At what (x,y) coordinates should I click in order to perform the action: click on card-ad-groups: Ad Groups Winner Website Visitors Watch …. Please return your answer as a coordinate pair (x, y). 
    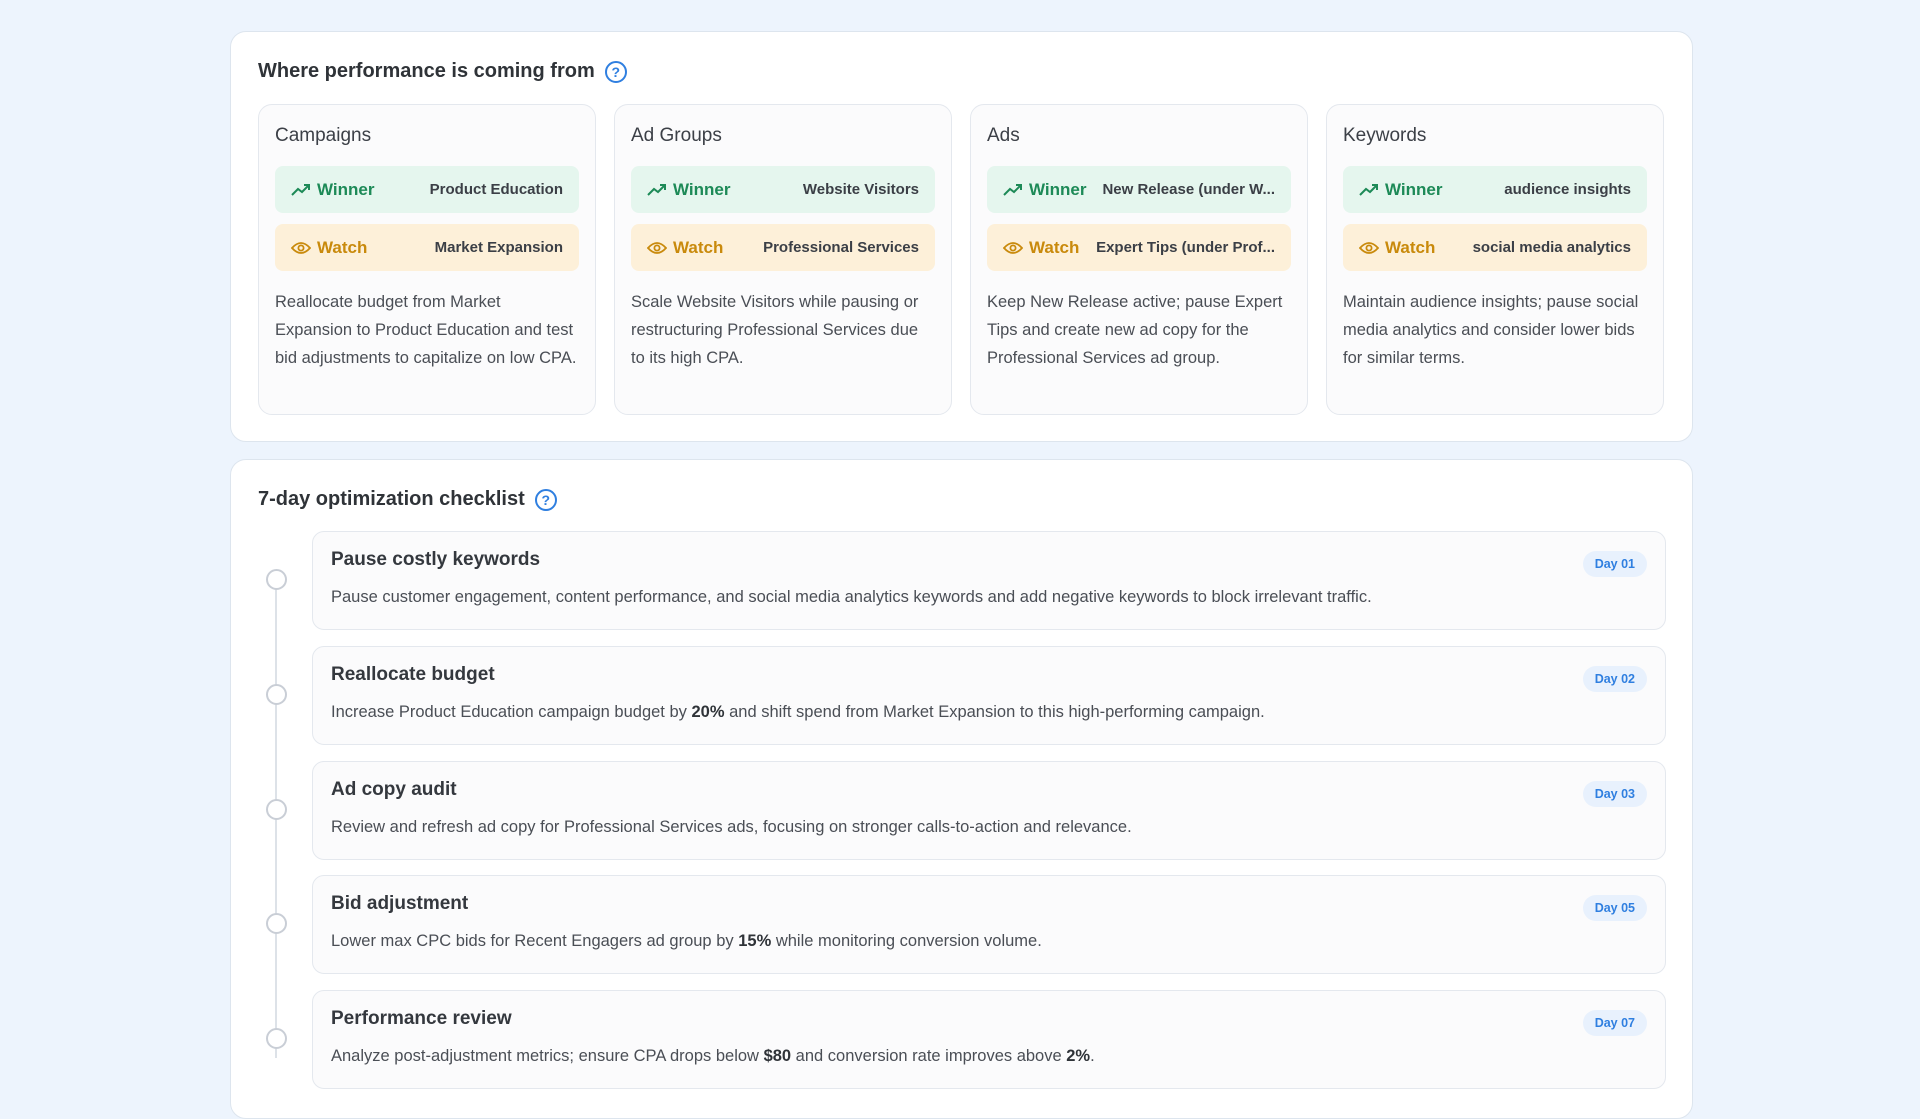
    Looking at the image, I should click on (783, 259).